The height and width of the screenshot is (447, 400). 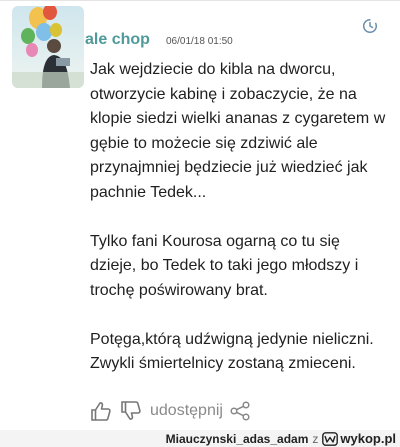 I want to click on share-button: udostępnij, so click(x=186, y=411).